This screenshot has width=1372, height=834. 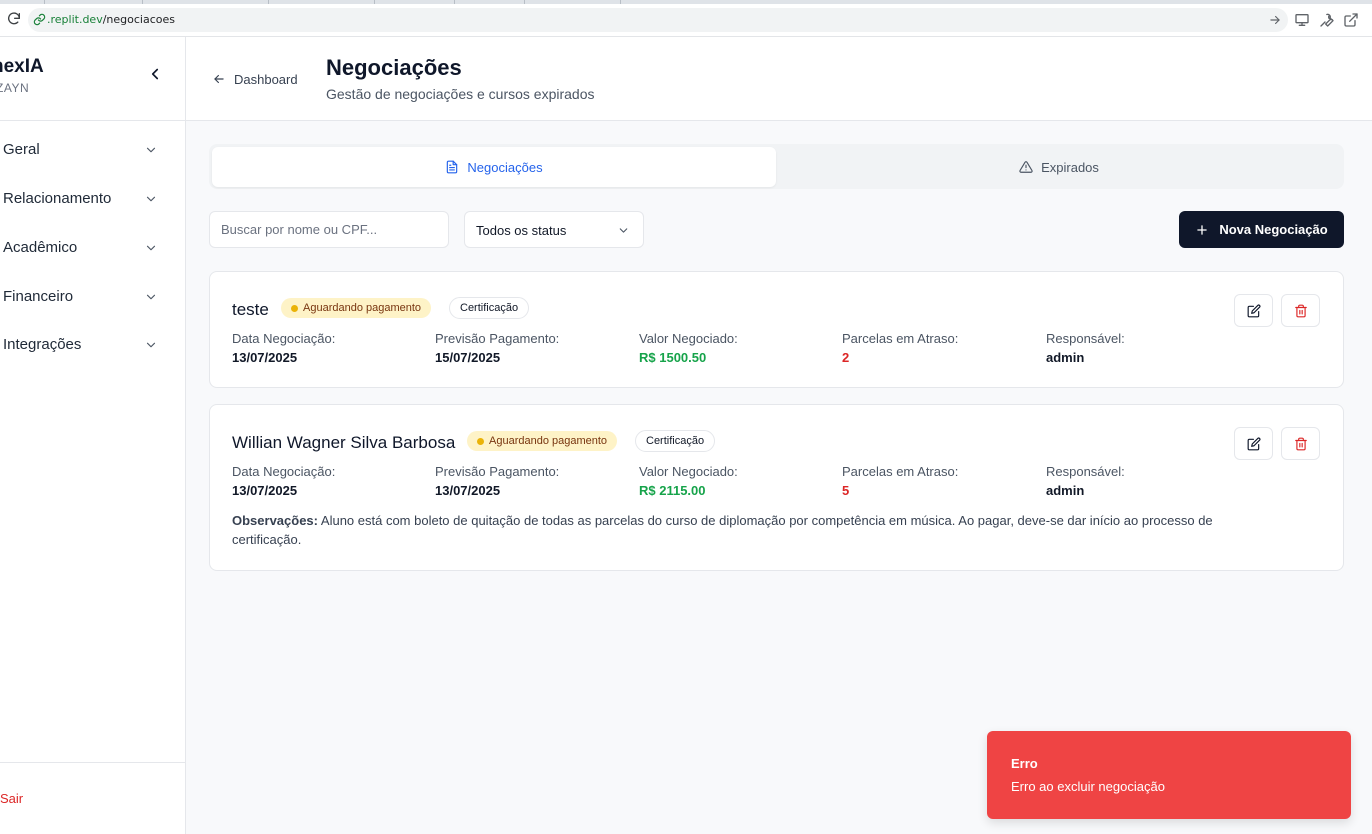 I want to click on notes-label: Observações:, so click(x=275, y=520).